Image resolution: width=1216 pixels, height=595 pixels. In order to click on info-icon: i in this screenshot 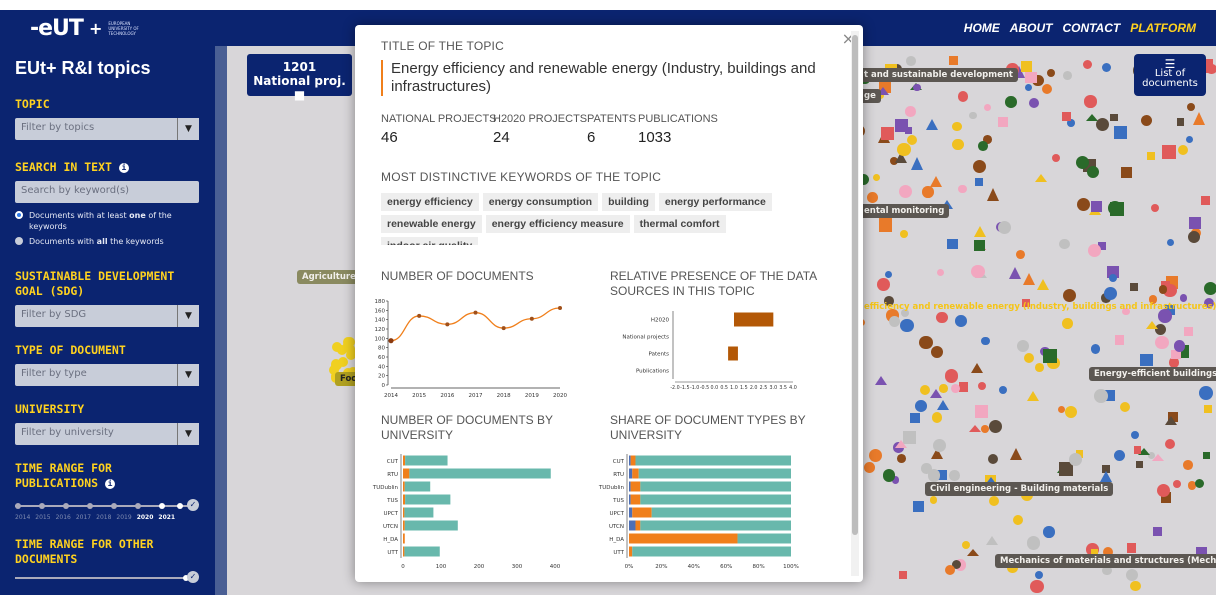, I will do `click(110, 483)`.